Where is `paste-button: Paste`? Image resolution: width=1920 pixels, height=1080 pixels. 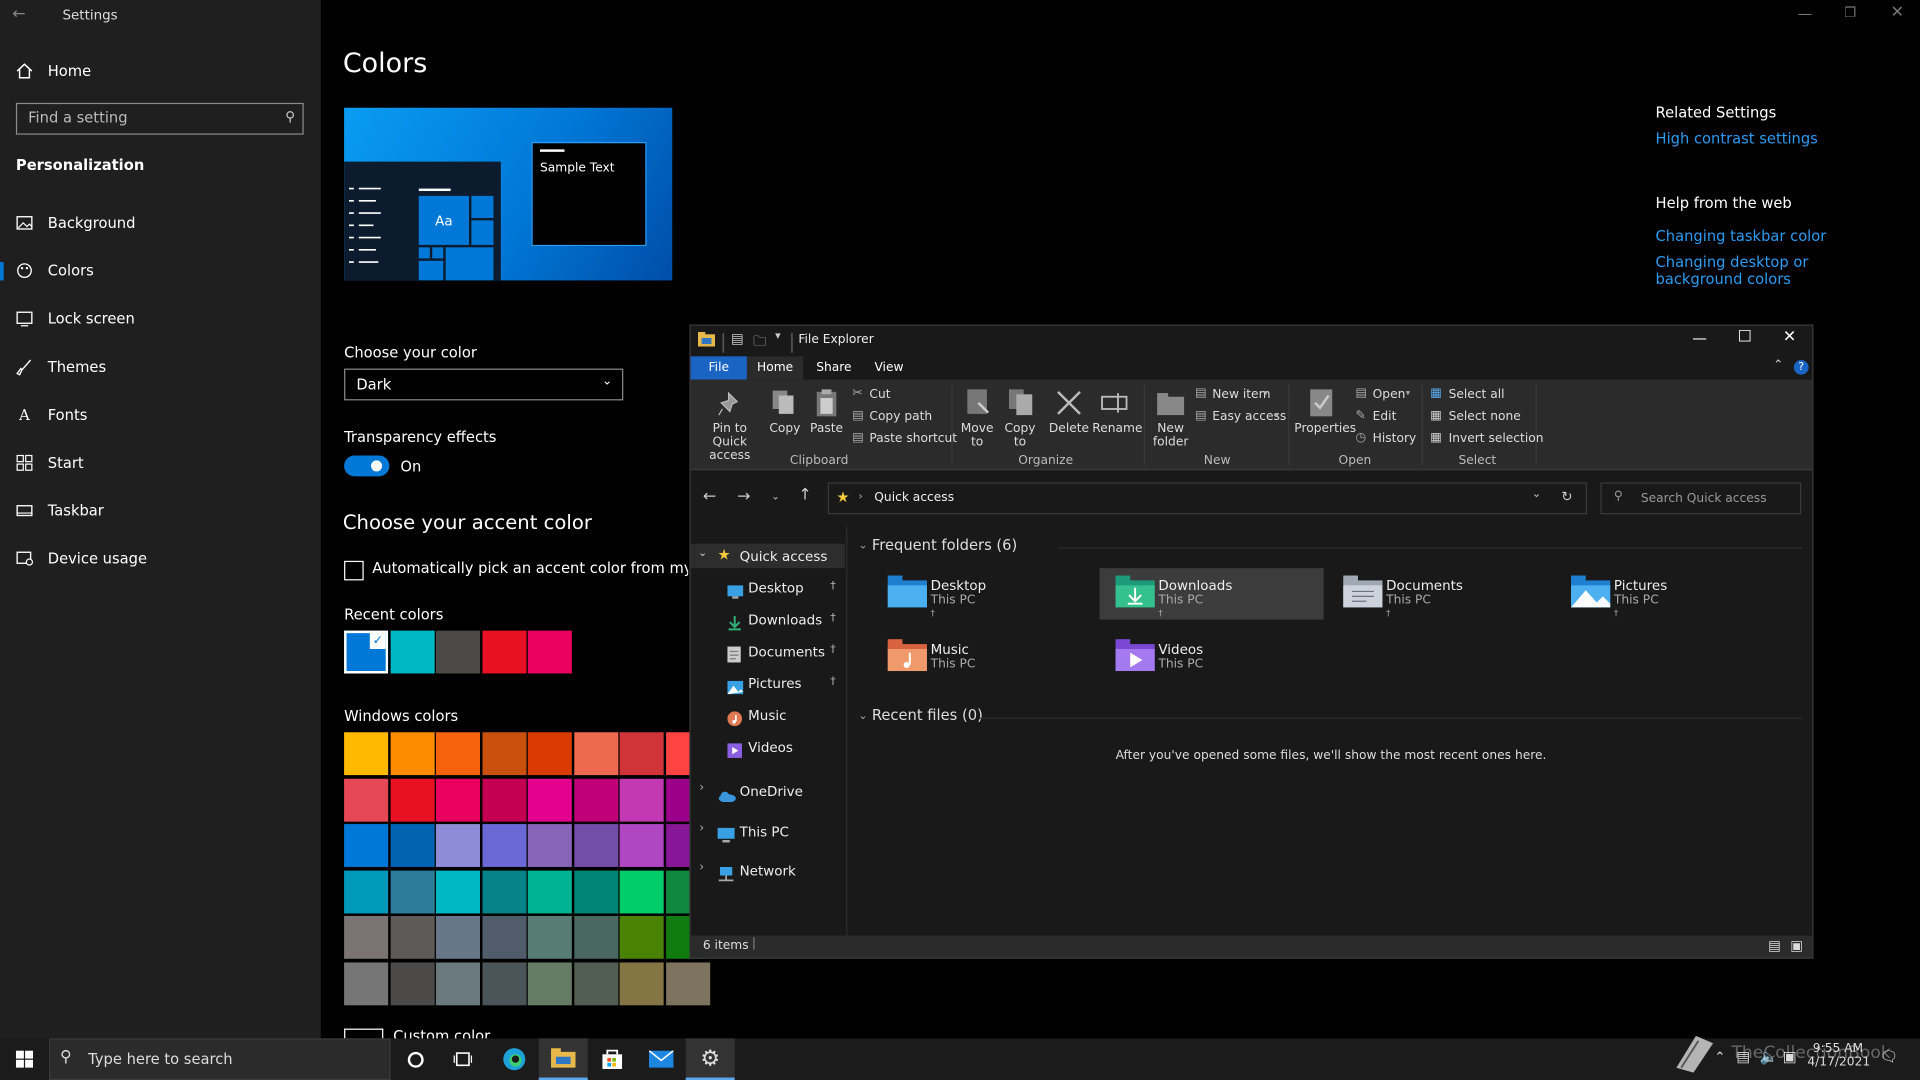 paste-button: Paste is located at coordinates (826, 428).